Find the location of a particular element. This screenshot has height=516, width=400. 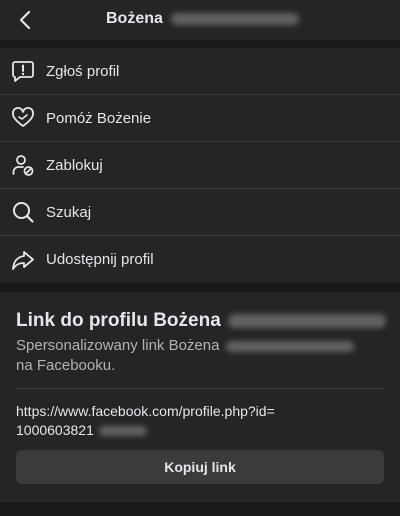

menu-item-label: Zgłoś profil is located at coordinates (83, 71).